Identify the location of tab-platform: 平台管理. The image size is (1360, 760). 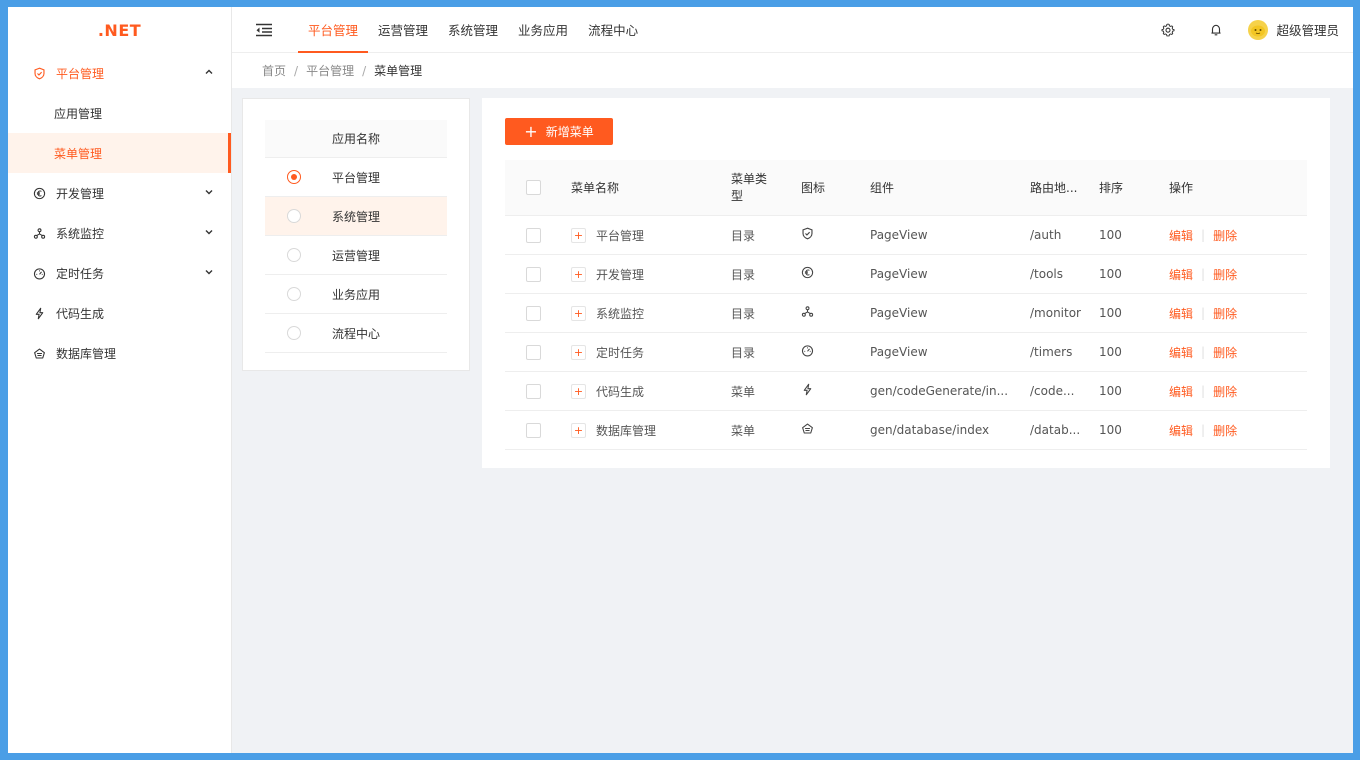
(333, 30).